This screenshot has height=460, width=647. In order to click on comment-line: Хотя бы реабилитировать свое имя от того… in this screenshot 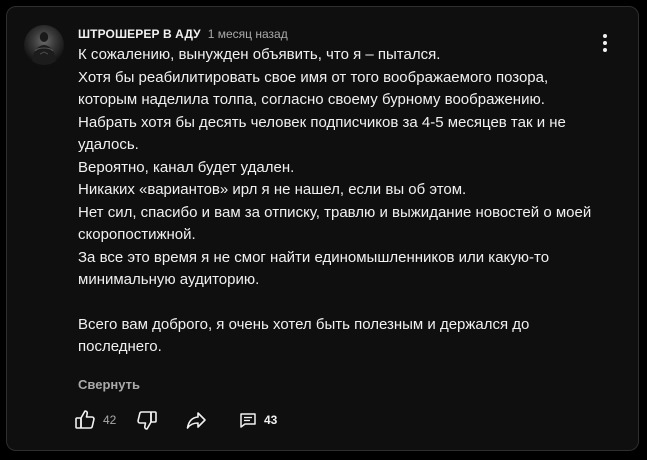, I will do `click(313, 88)`.